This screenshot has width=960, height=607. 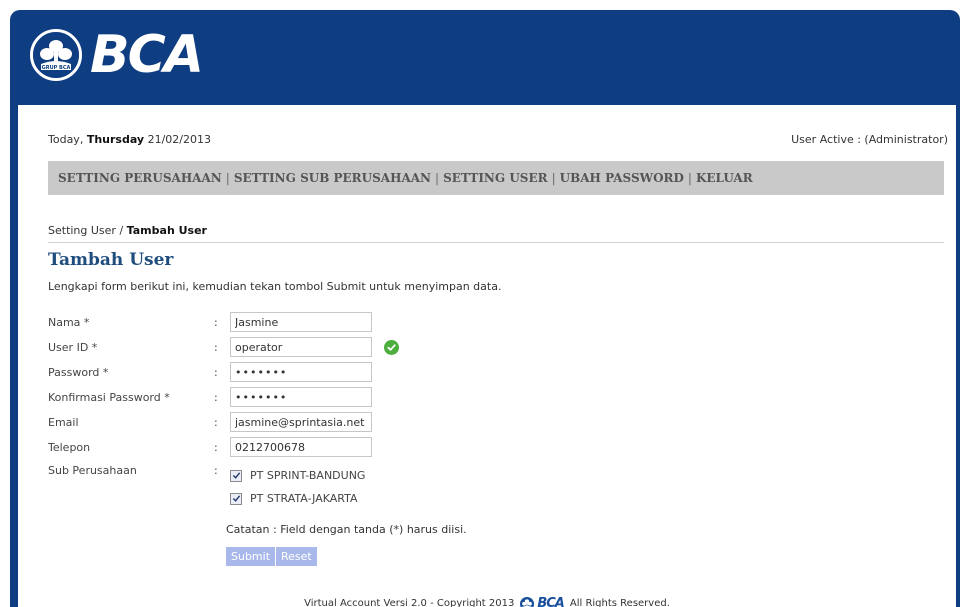 I want to click on checkbox-pt-strata-jakarta: PT STRATA-JAKARTA, so click(x=294, y=498).